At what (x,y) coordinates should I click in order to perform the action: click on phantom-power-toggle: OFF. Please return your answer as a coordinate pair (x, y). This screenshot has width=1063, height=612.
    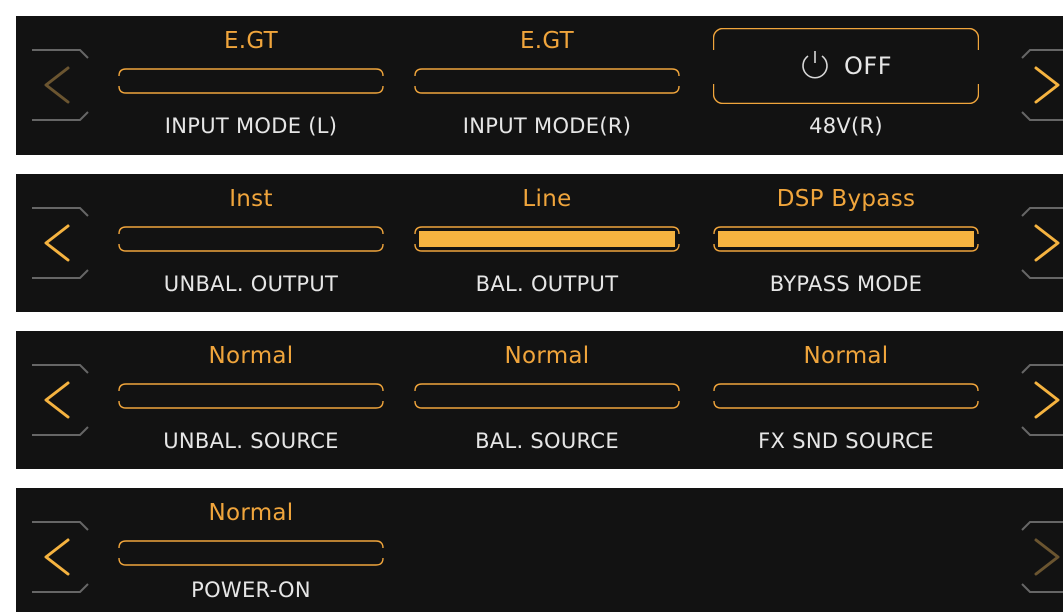
    Looking at the image, I should click on (846, 66).